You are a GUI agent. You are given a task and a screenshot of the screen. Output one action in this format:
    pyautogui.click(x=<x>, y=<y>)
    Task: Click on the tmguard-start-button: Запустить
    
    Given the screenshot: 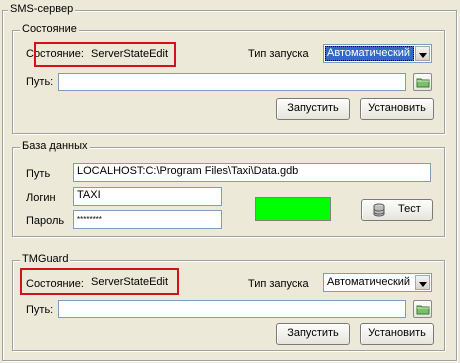 What is the action you would take?
    pyautogui.click(x=313, y=334)
    